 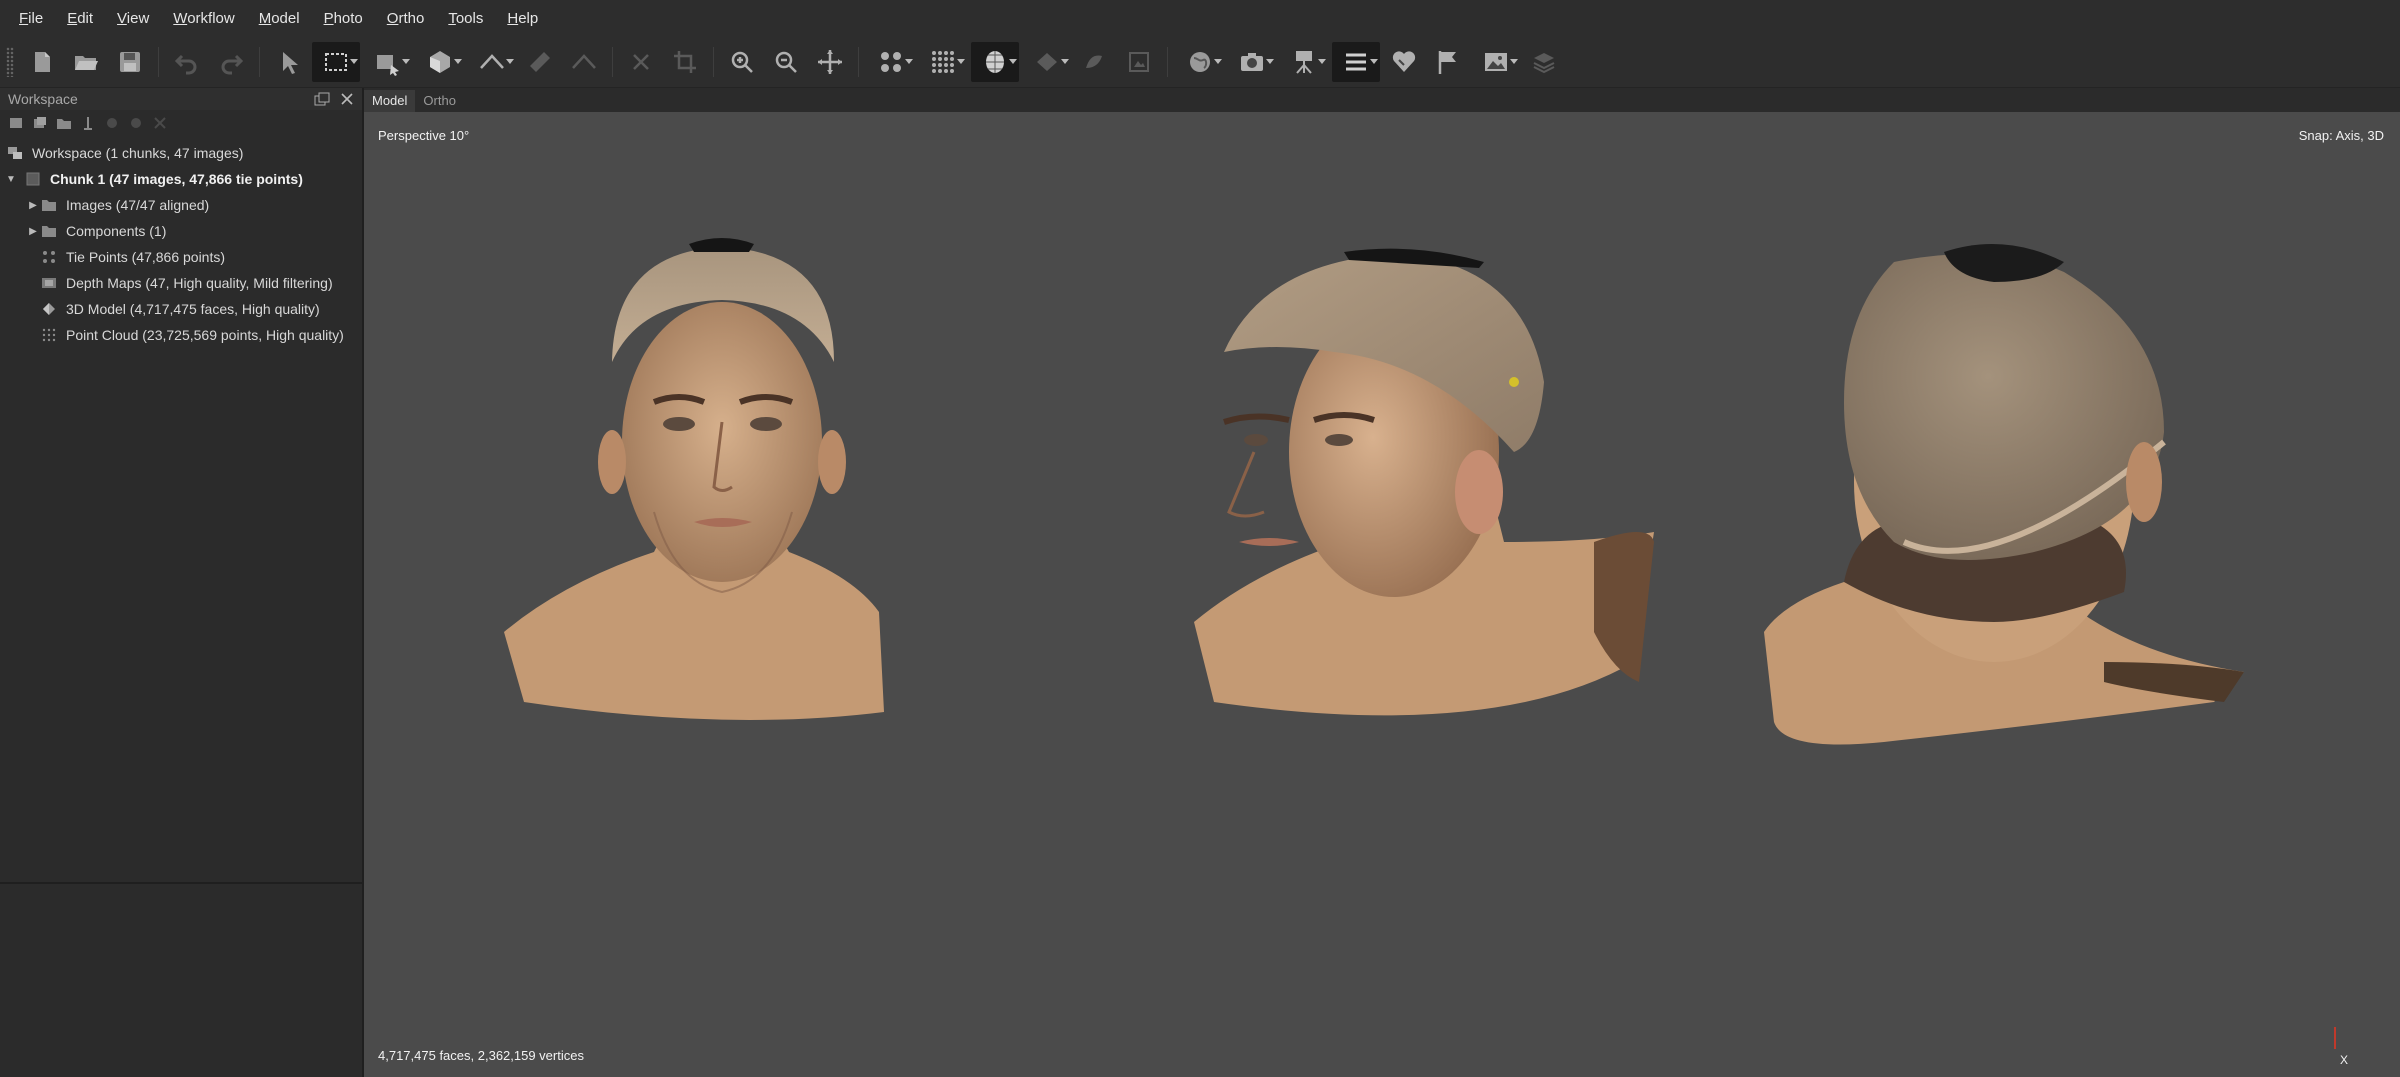 I want to click on menu-ortho: Ortho, so click(x=406, y=18).